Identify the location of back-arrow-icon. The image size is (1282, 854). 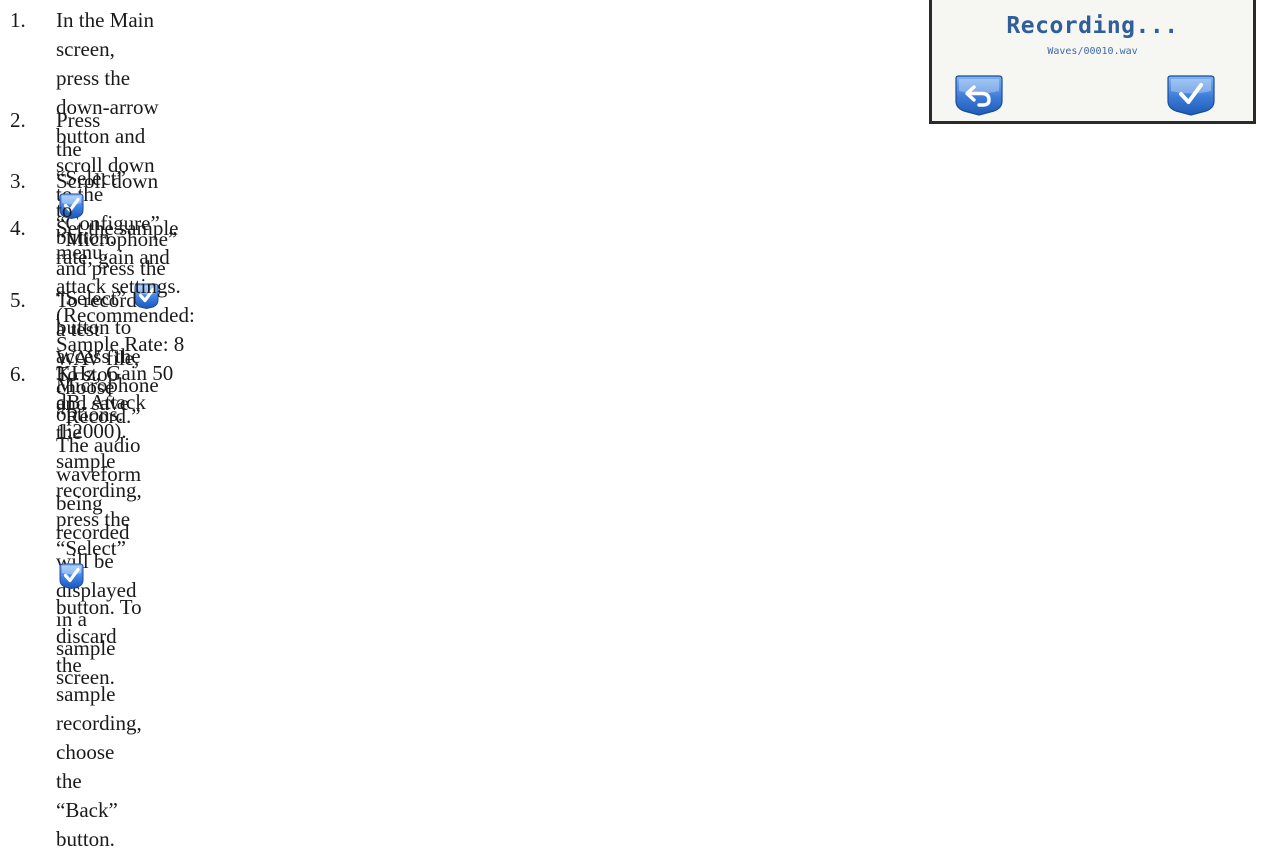
(979, 95).